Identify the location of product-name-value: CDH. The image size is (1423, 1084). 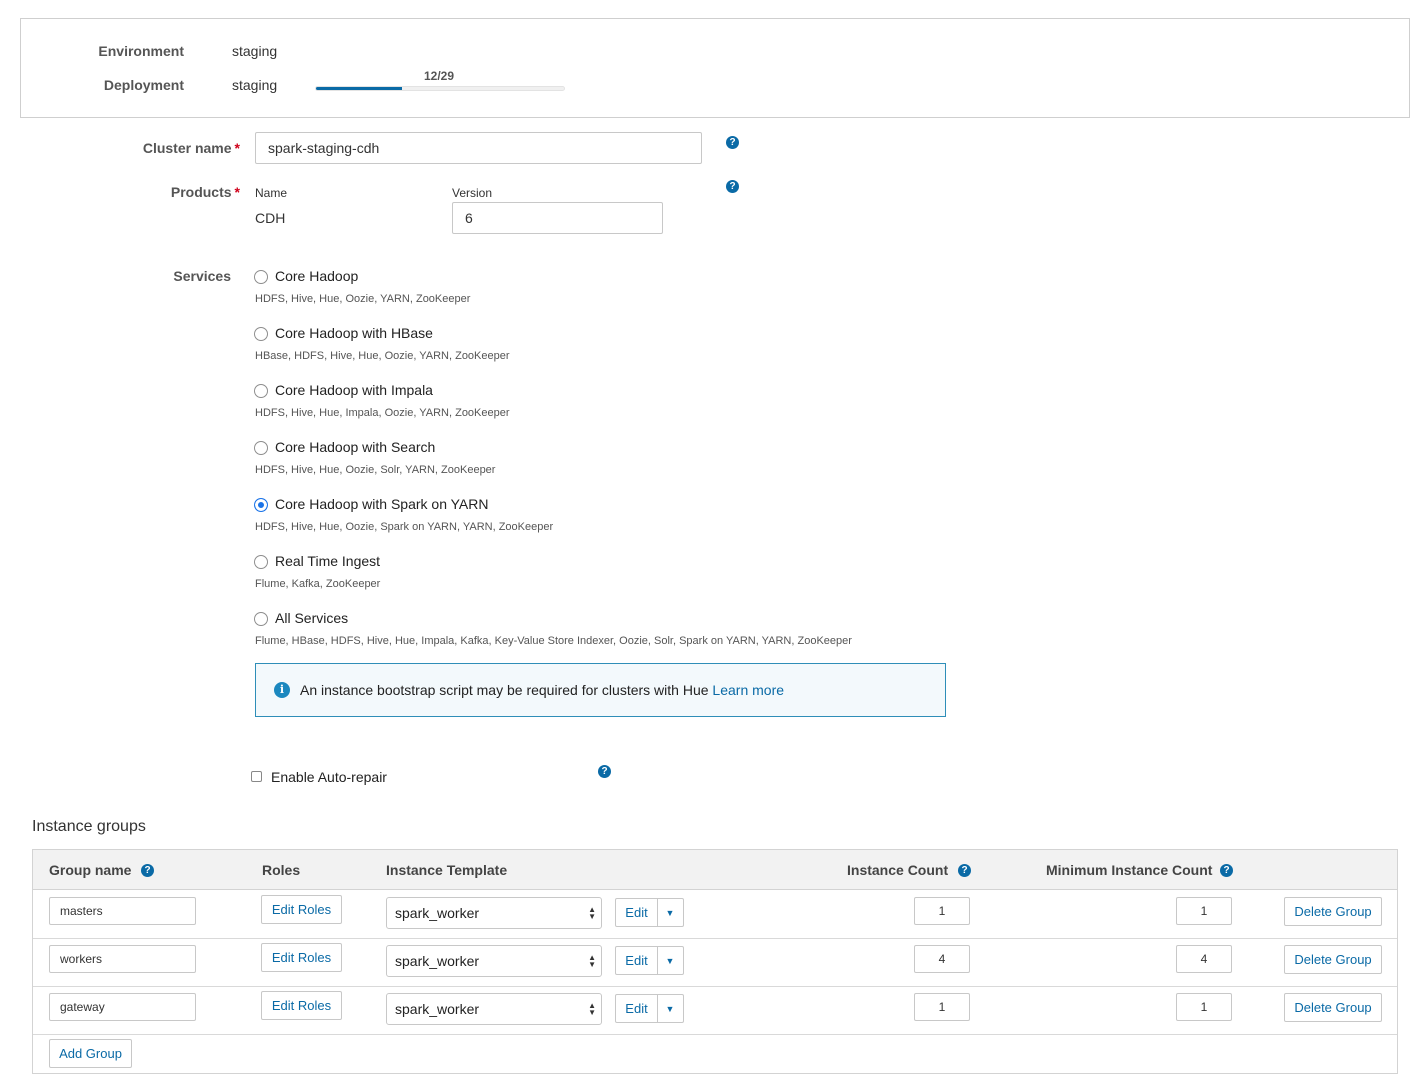
(270, 218).